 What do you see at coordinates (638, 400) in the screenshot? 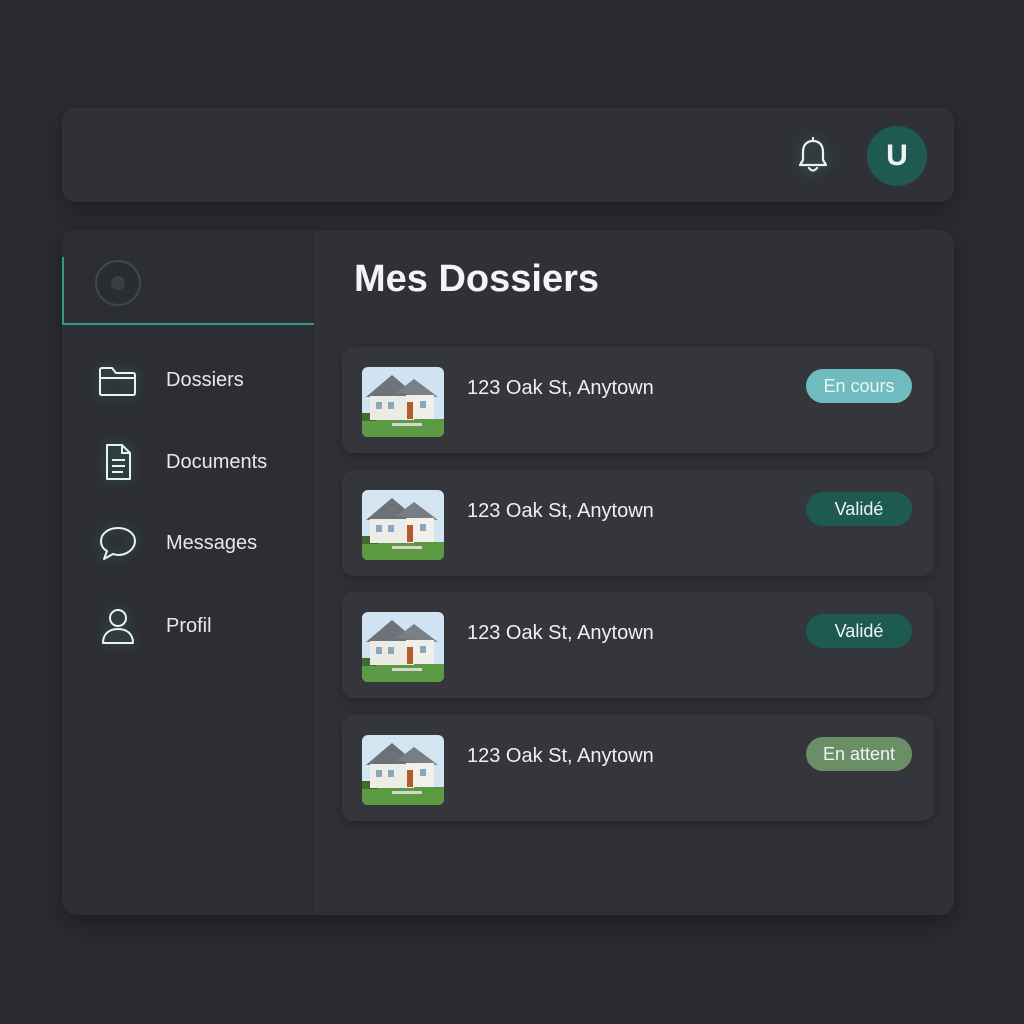
I see `list-item: 123 Oak St, Anytown En cours` at bounding box center [638, 400].